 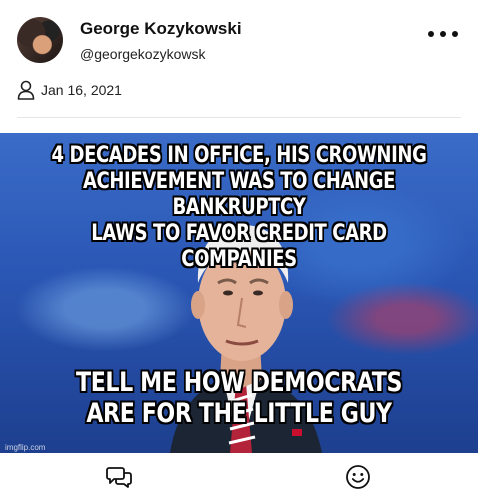 I want to click on post-actions-bar, so click(x=239, y=476).